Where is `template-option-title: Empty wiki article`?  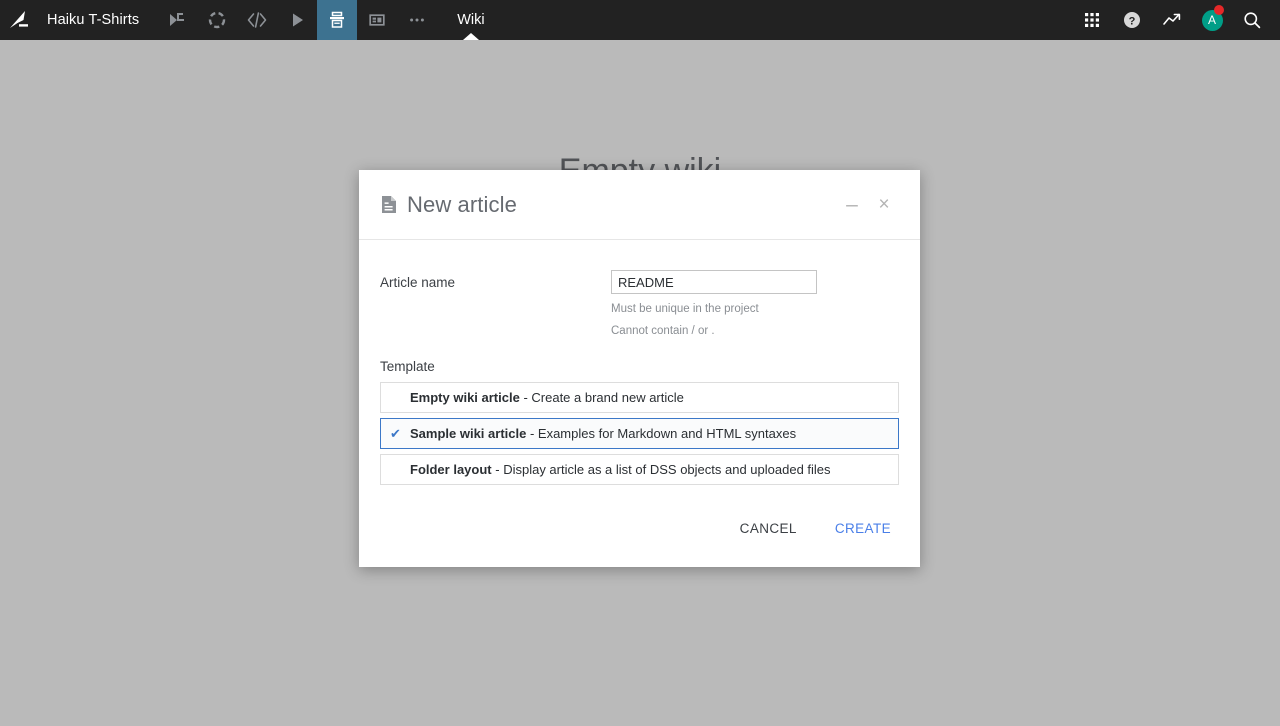 template-option-title: Empty wiki article is located at coordinates (465, 398).